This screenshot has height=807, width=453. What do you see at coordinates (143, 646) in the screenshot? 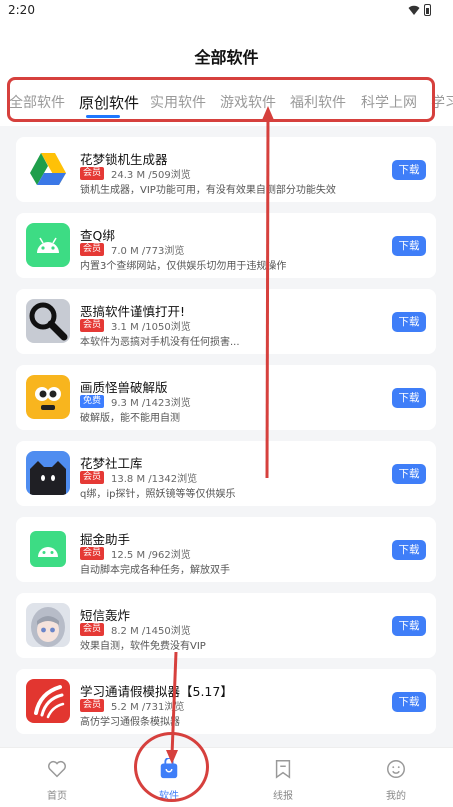
I see `app-description: 效果自测，软件免费没有VIP` at bounding box center [143, 646].